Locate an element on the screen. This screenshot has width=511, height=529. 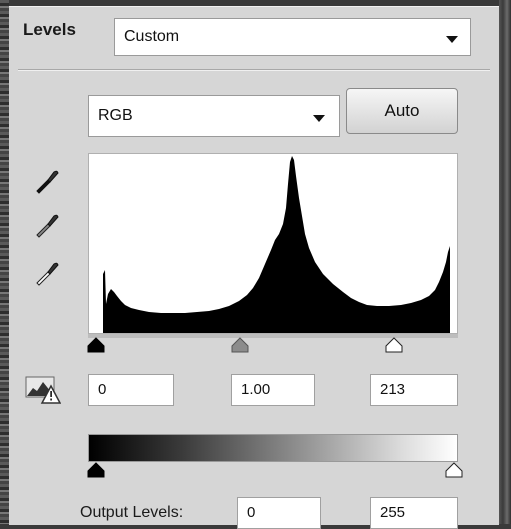
output-gradient-bar is located at coordinates (273, 448).